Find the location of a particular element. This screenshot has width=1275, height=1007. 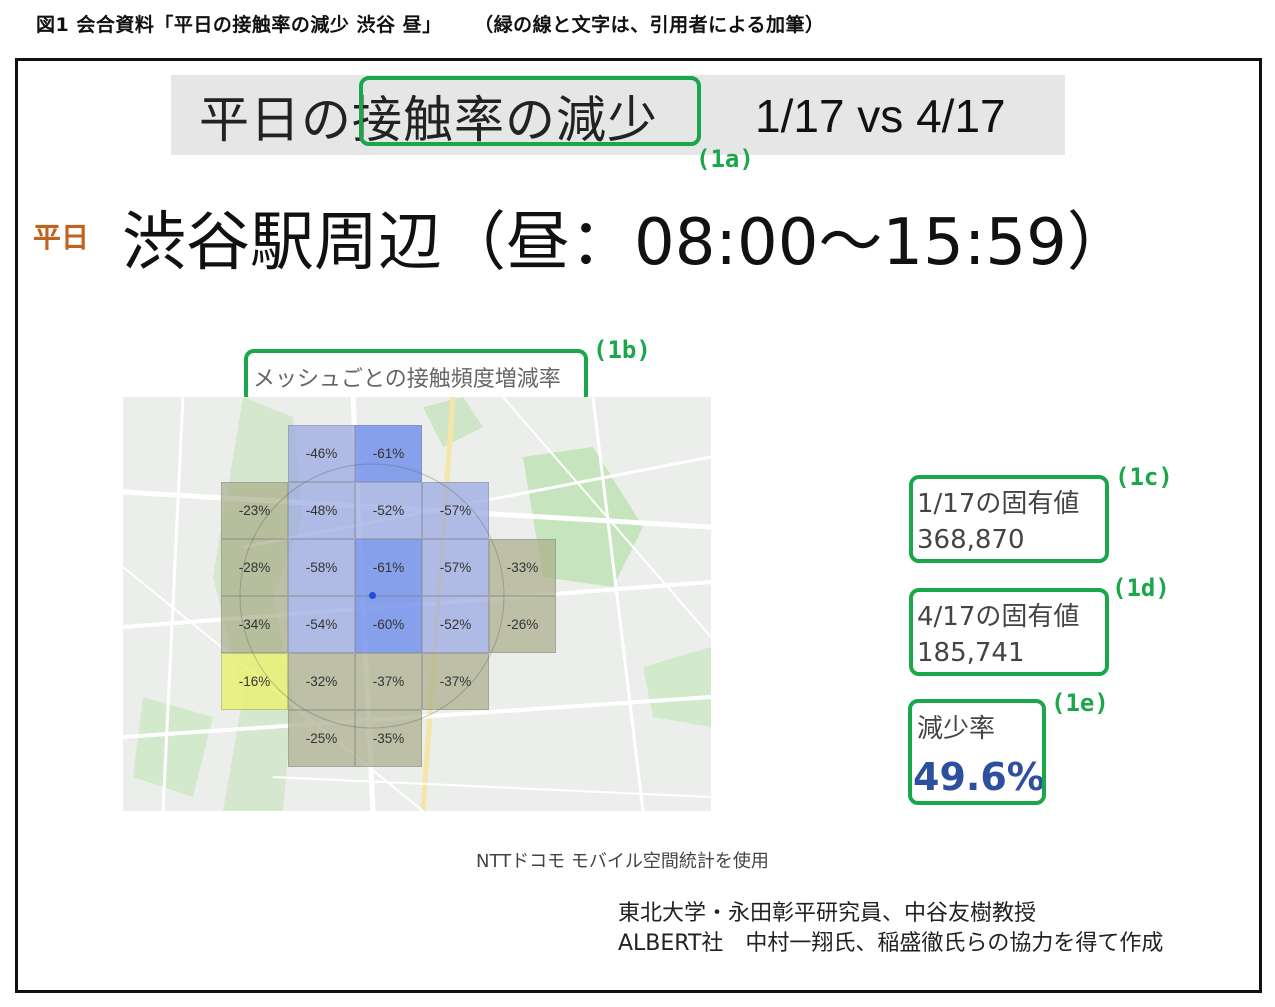

slide-title-compare: 1/17 vs 4/17 is located at coordinates (880, 116).